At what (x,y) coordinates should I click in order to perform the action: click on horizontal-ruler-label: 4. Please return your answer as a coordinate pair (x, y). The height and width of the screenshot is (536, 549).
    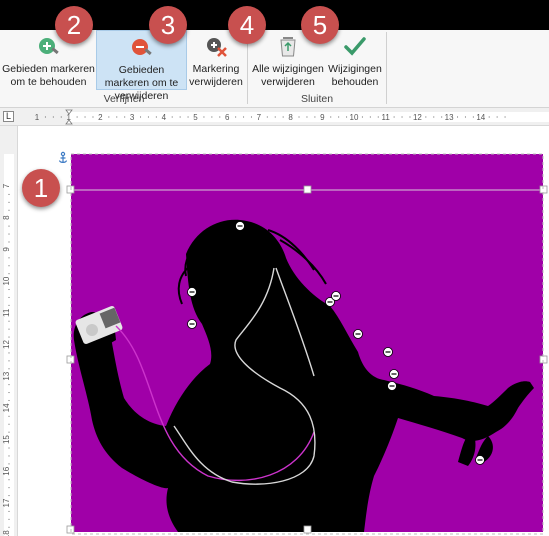
    Looking at the image, I should click on (164, 117).